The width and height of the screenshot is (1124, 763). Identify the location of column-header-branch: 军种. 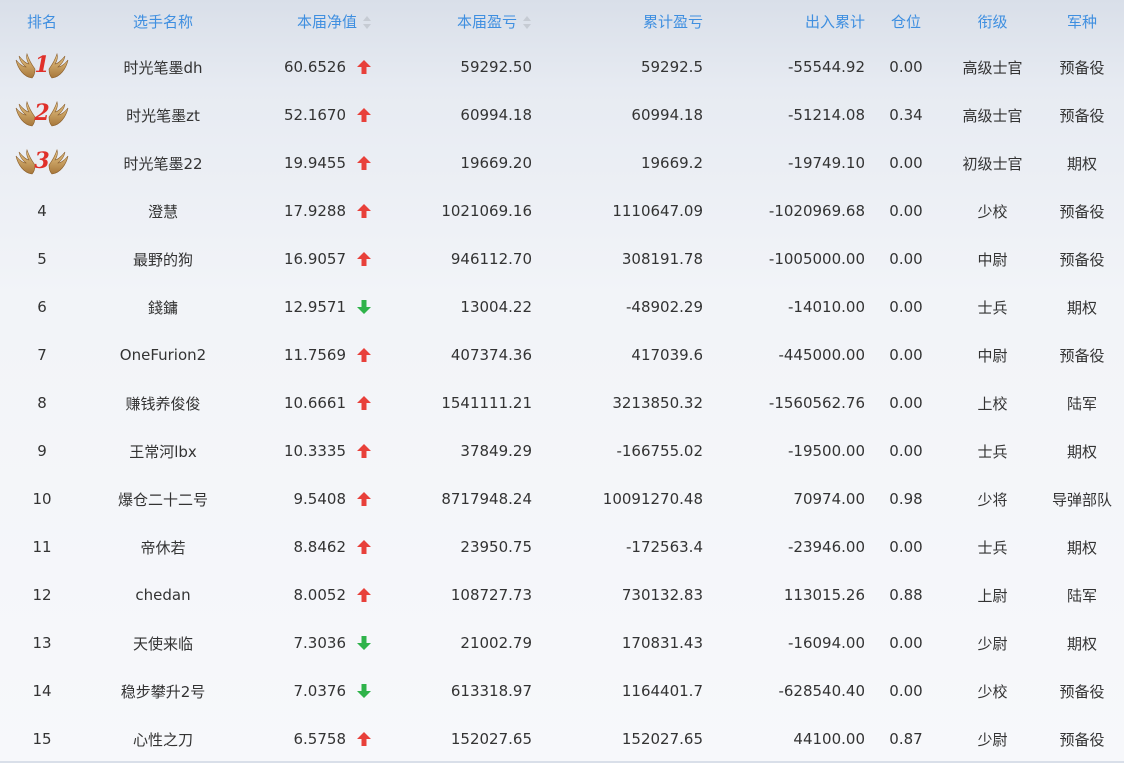
(1082, 21).